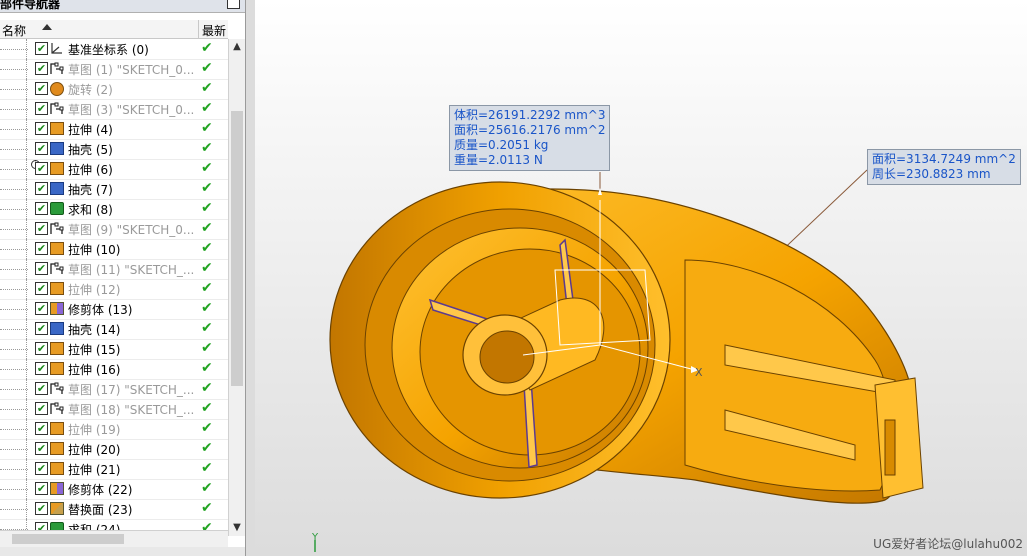 The height and width of the screenshot is (556, 1027). What do you see at coordinates (114, 389) in the screenshot?
I see `tree-row: ✔ 草图 (17) "SKETCH_... ✔` at bounding box center [114, 389].